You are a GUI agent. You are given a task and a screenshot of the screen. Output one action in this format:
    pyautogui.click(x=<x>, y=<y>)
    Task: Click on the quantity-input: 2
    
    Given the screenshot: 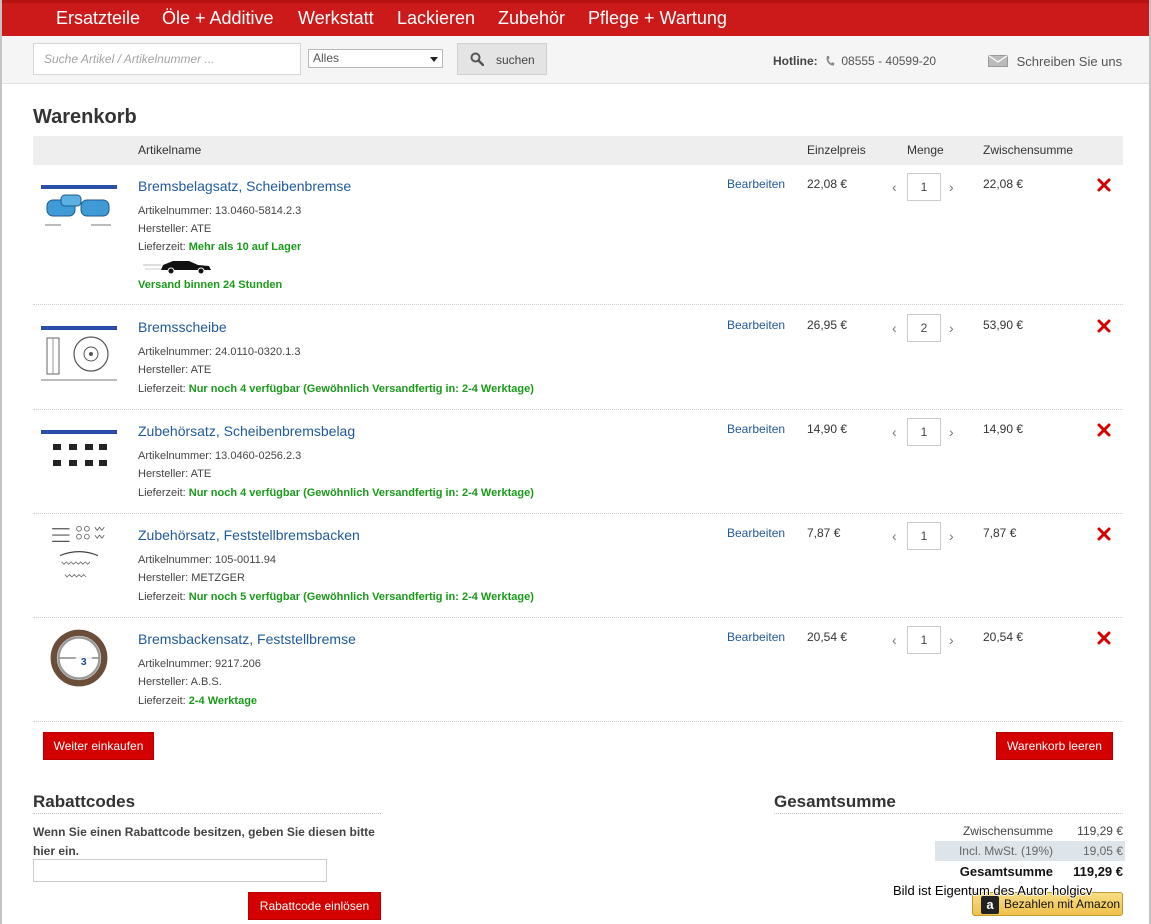 What is the action you would take?
    pyautogui.click(x=924, y=328)
    